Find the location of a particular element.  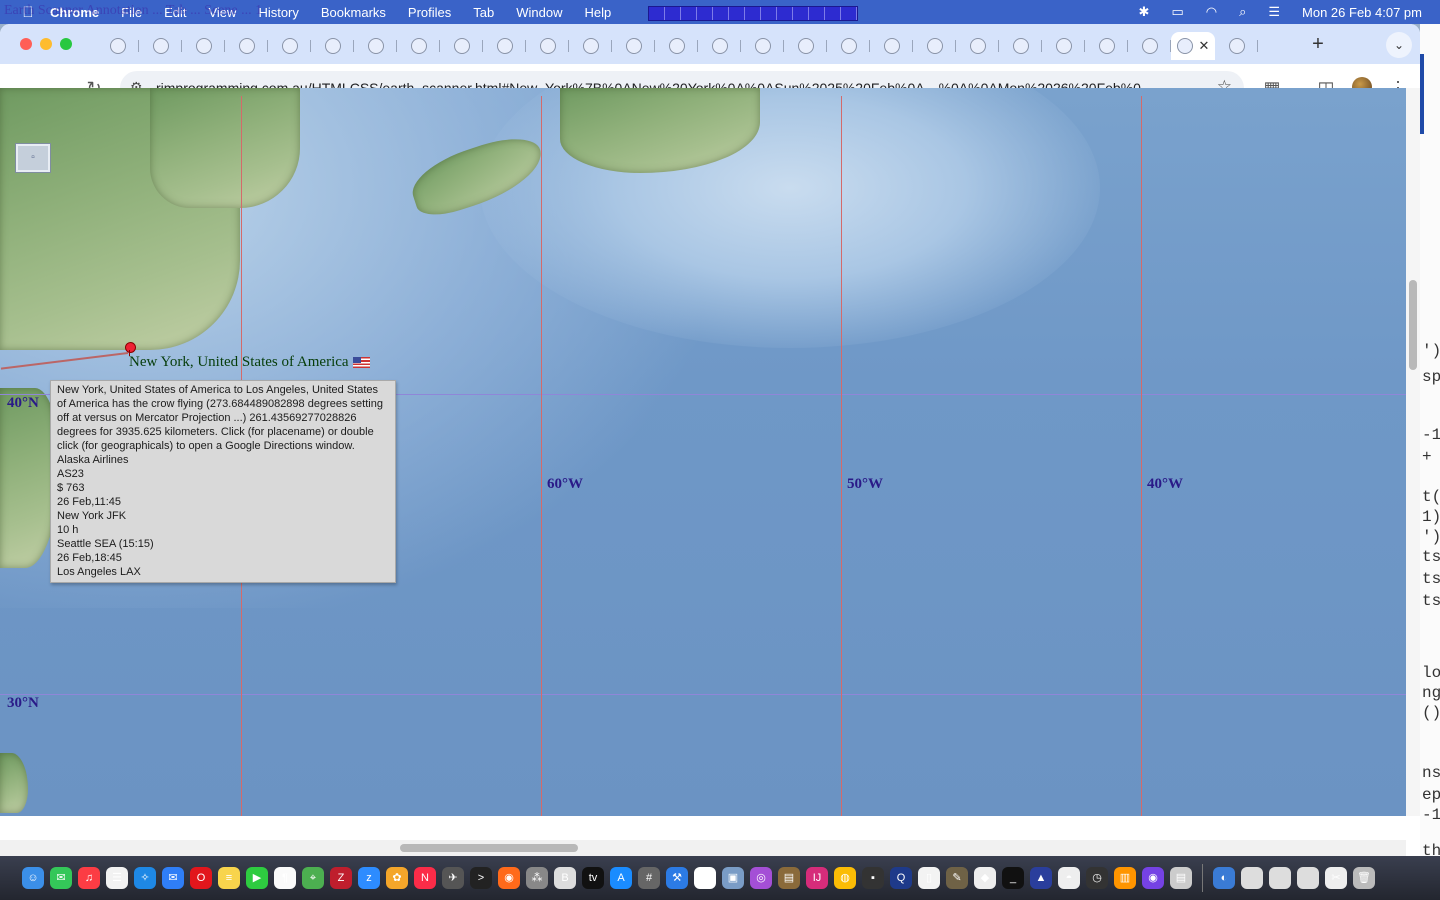

firefox-icon: ◉ is located at coordinates (509, 878).